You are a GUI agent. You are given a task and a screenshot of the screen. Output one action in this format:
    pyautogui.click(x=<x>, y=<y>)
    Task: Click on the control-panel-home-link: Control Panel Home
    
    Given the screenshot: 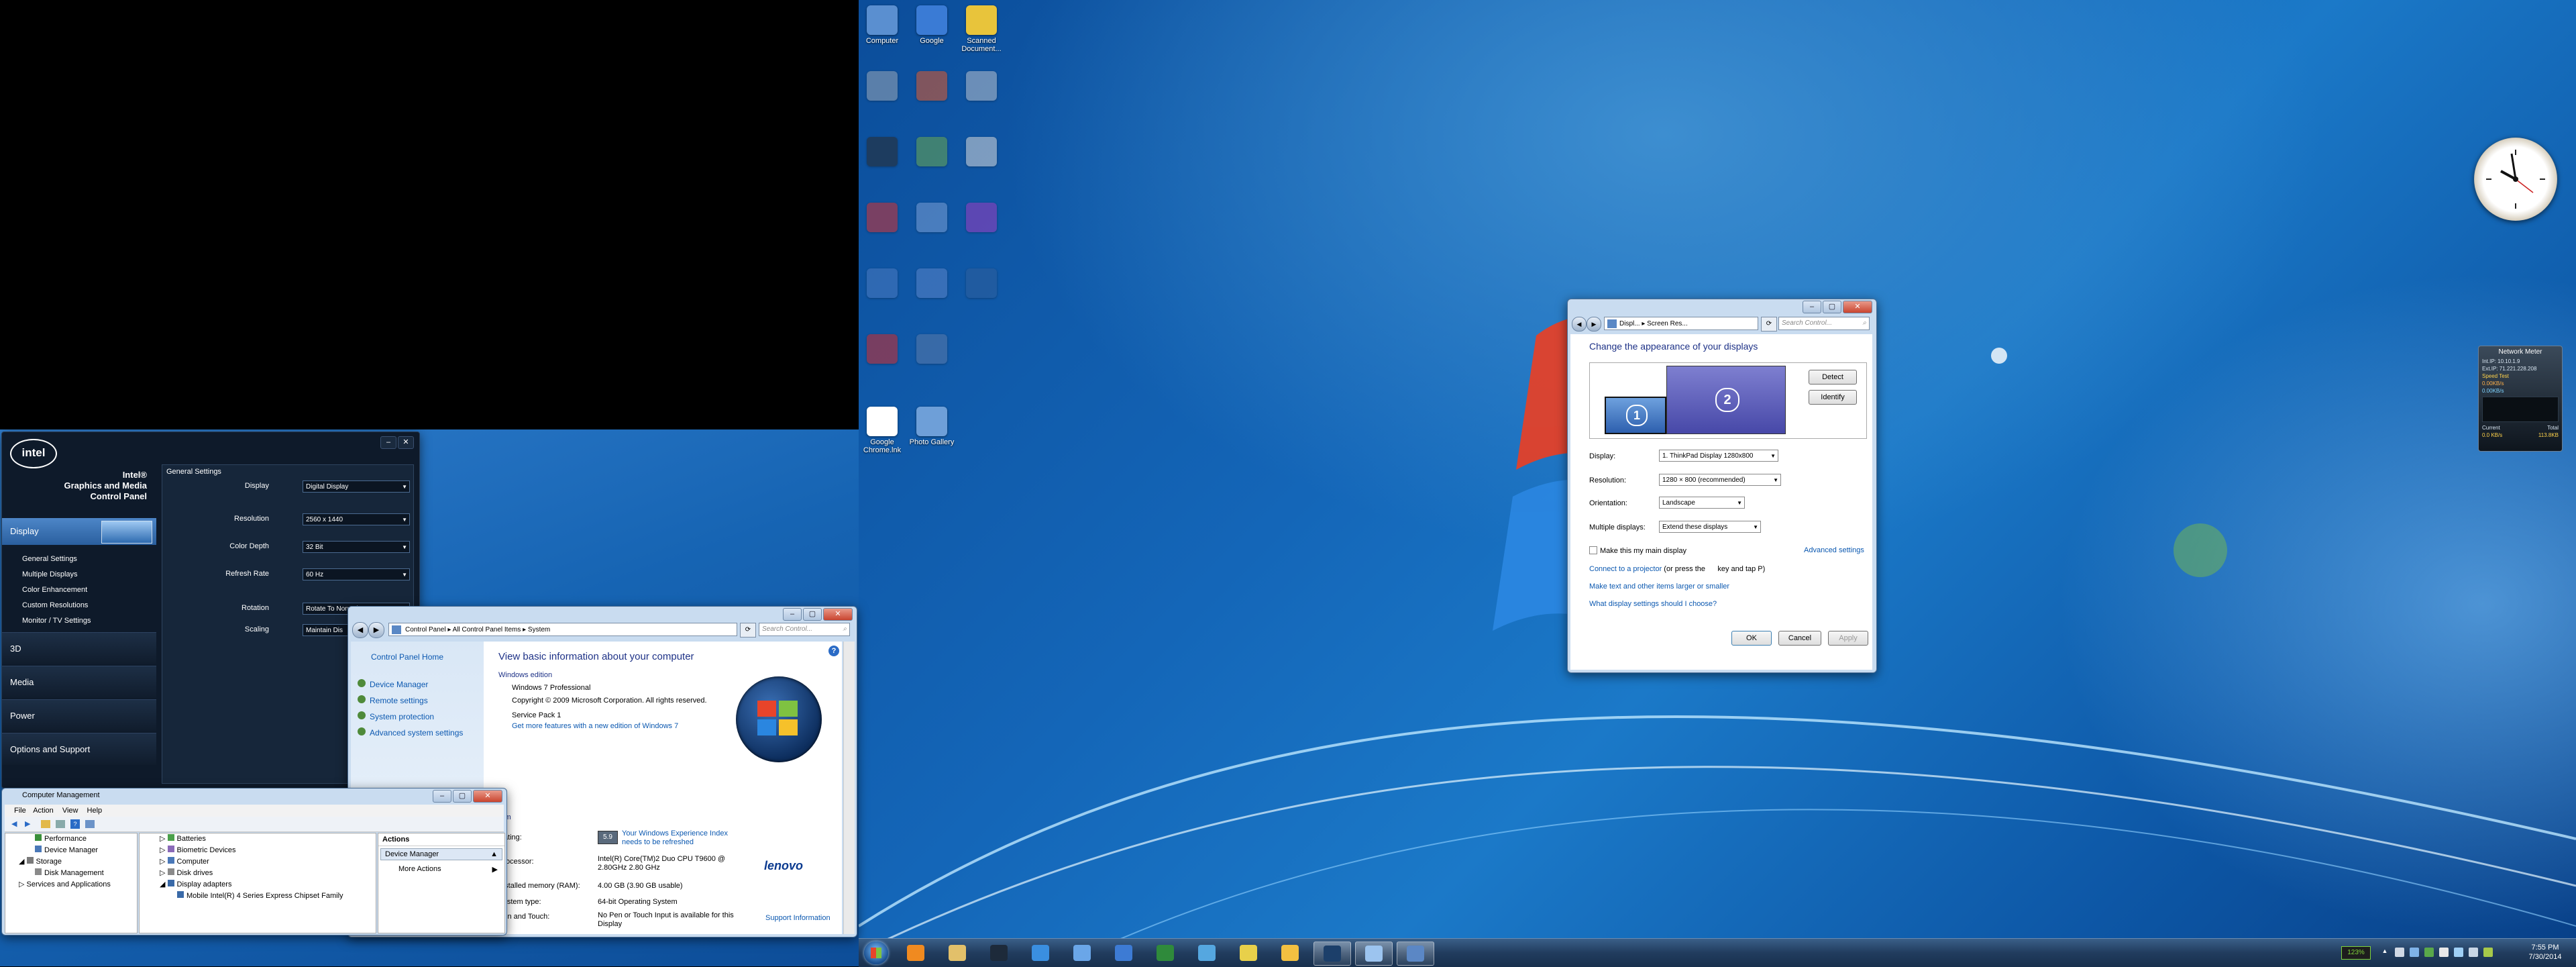 What is the action you would take?
    pyautogui.click(x=407, y=657)
    